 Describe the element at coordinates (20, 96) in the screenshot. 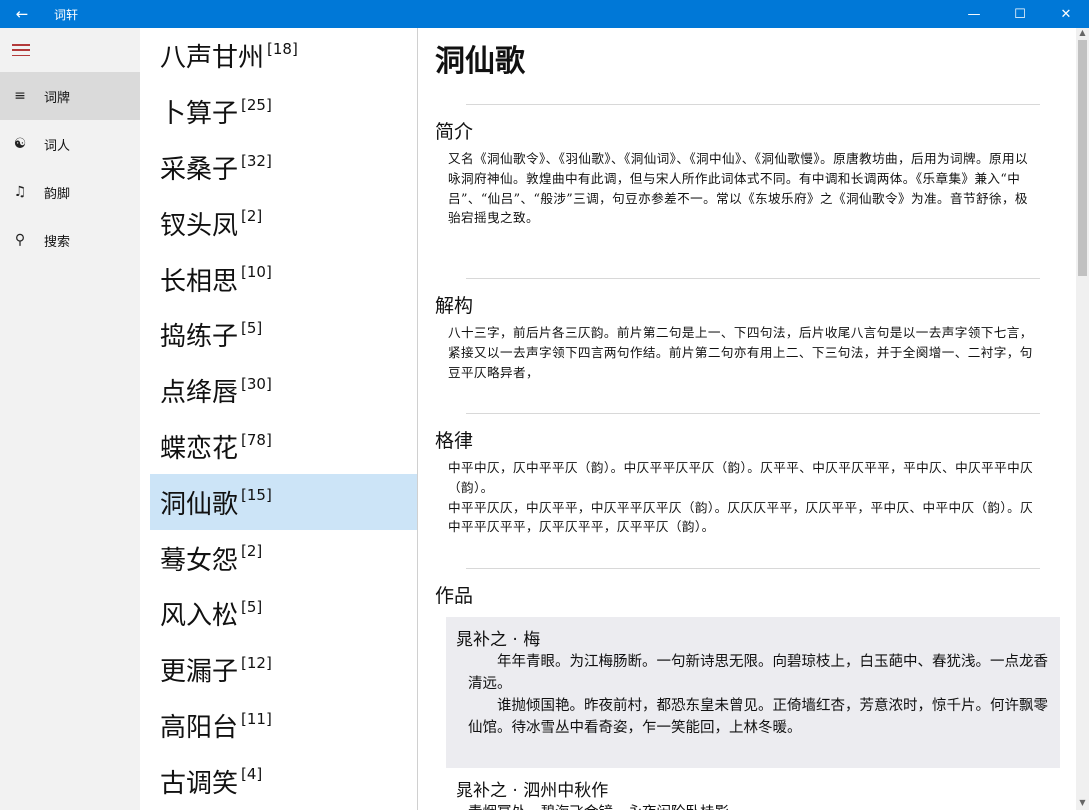

I see `list-icon: ≡` at that location.